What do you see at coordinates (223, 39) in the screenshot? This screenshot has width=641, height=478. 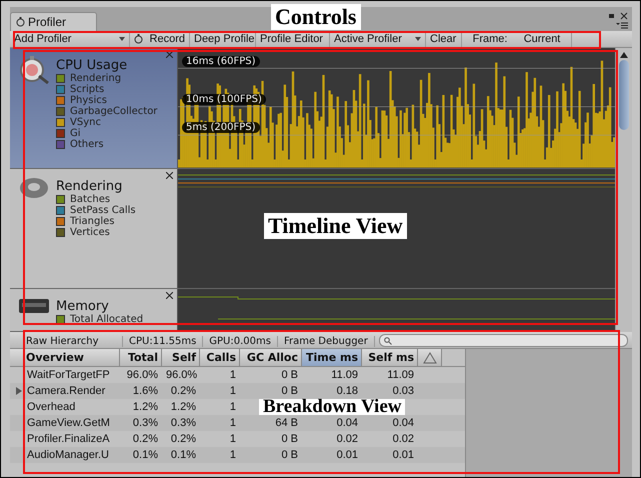 I see `toolbar-button: Deep Profile` at bounding box center [223, 39].